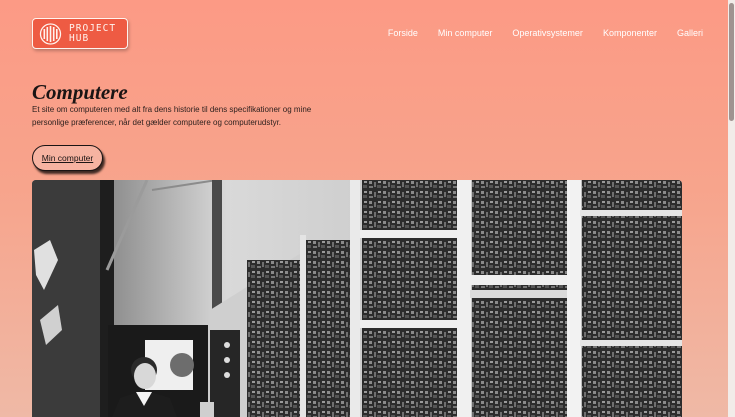 Image resolution: width=735 pixels, height=417 pixels. Describe the element at coordinates (403, 33) in the screenshot. I see `nav-item-forside: Forside` at that location.